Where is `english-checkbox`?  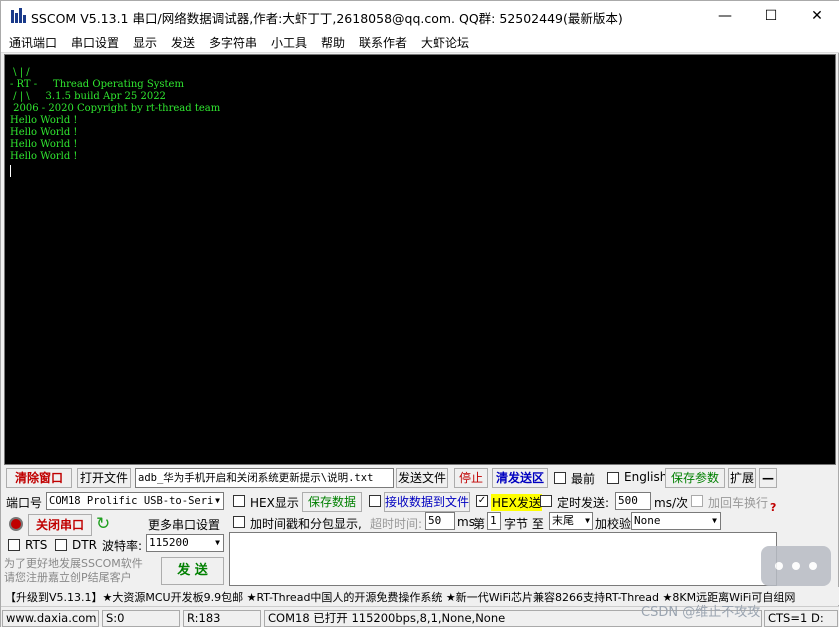
english-checkbox is located at coordinates (613, 478).